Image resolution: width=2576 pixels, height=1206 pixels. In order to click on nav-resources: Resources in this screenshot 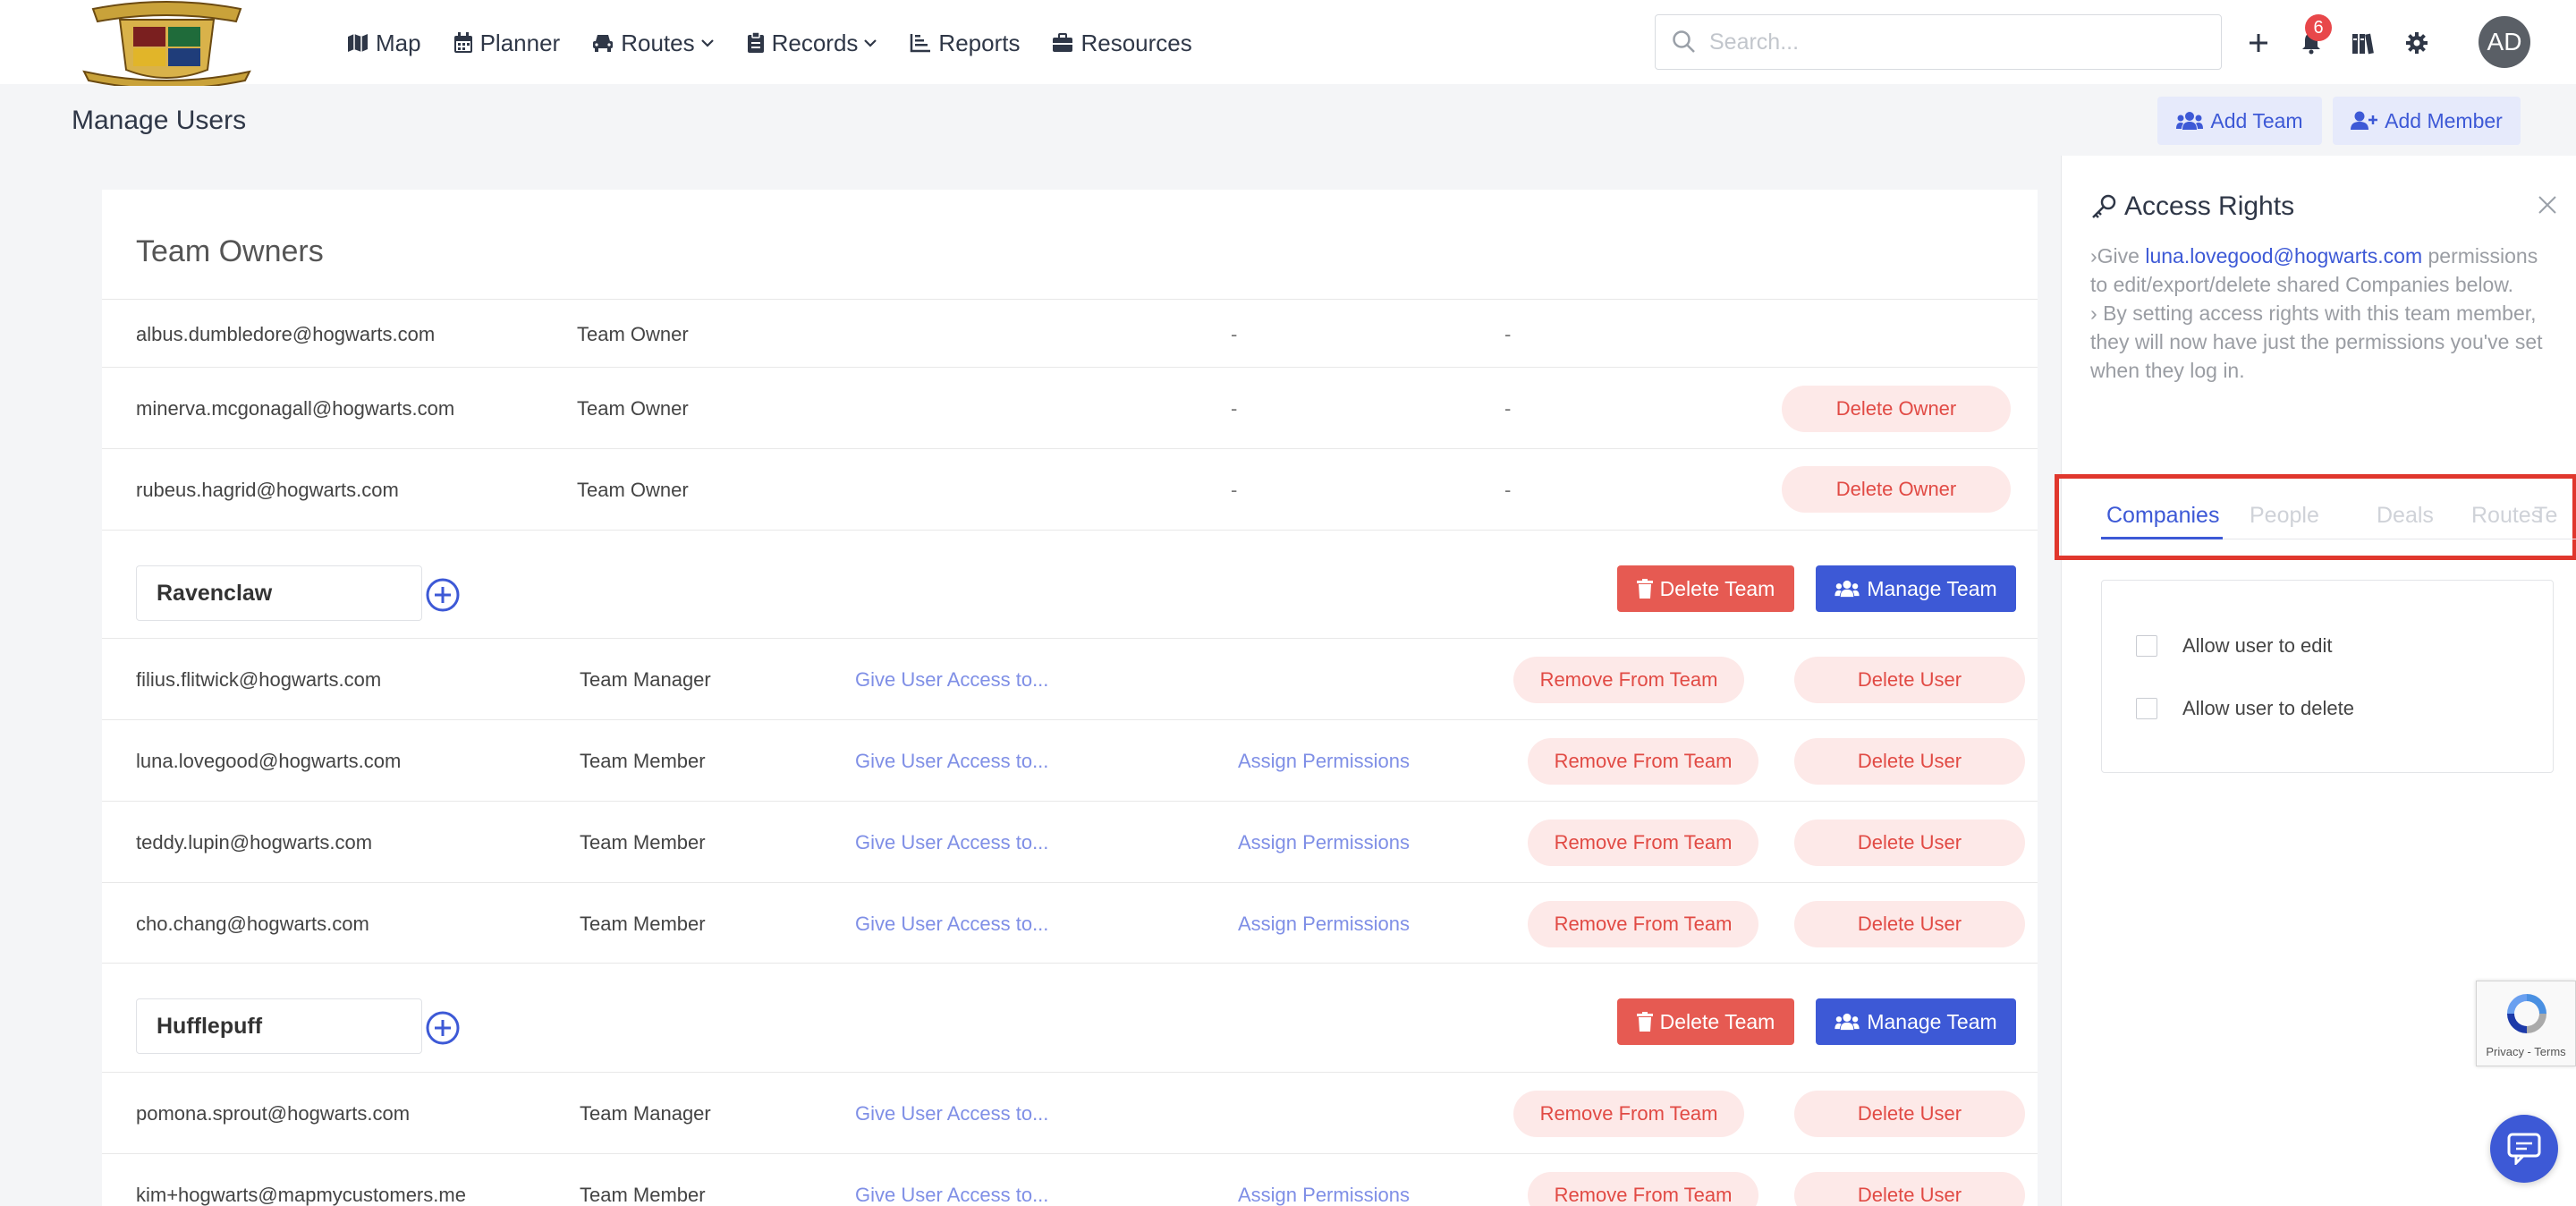, I will do `click(1122, 43)`.